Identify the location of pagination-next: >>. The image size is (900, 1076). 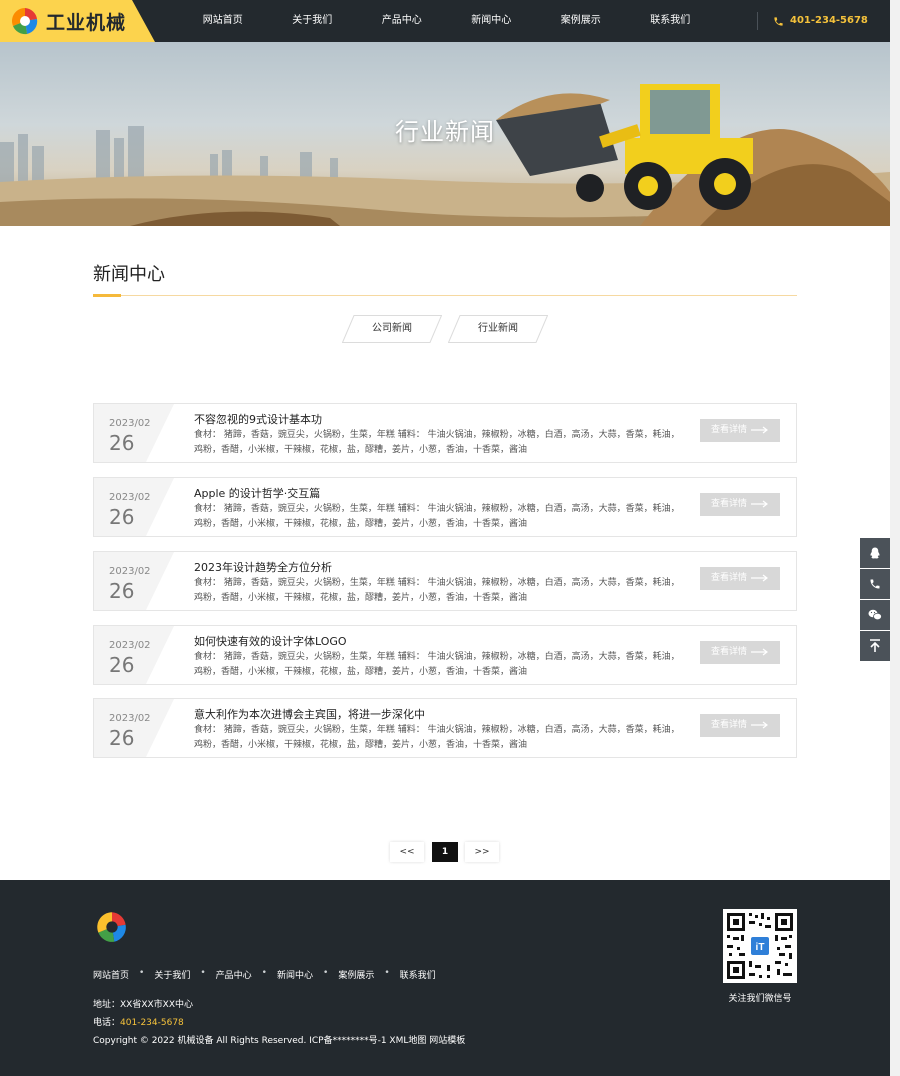
(482, 852).